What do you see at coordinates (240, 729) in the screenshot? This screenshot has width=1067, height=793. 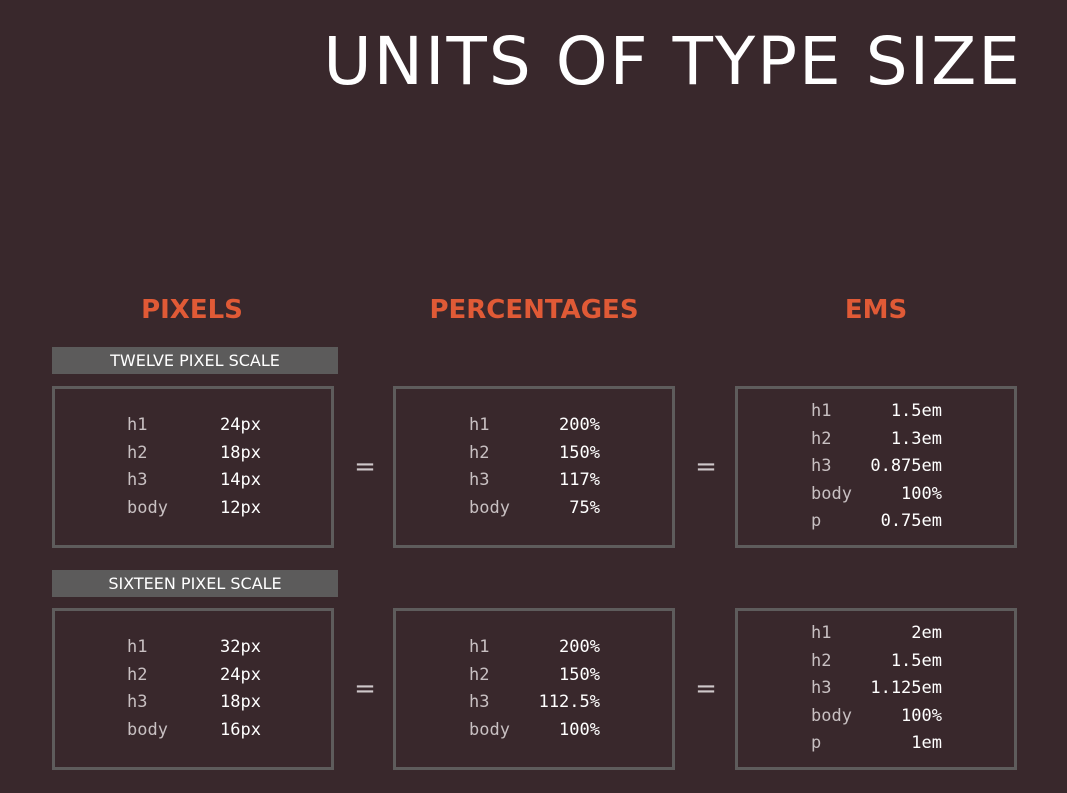 I see `size-value: 16px` at bounding box center [240, 729].